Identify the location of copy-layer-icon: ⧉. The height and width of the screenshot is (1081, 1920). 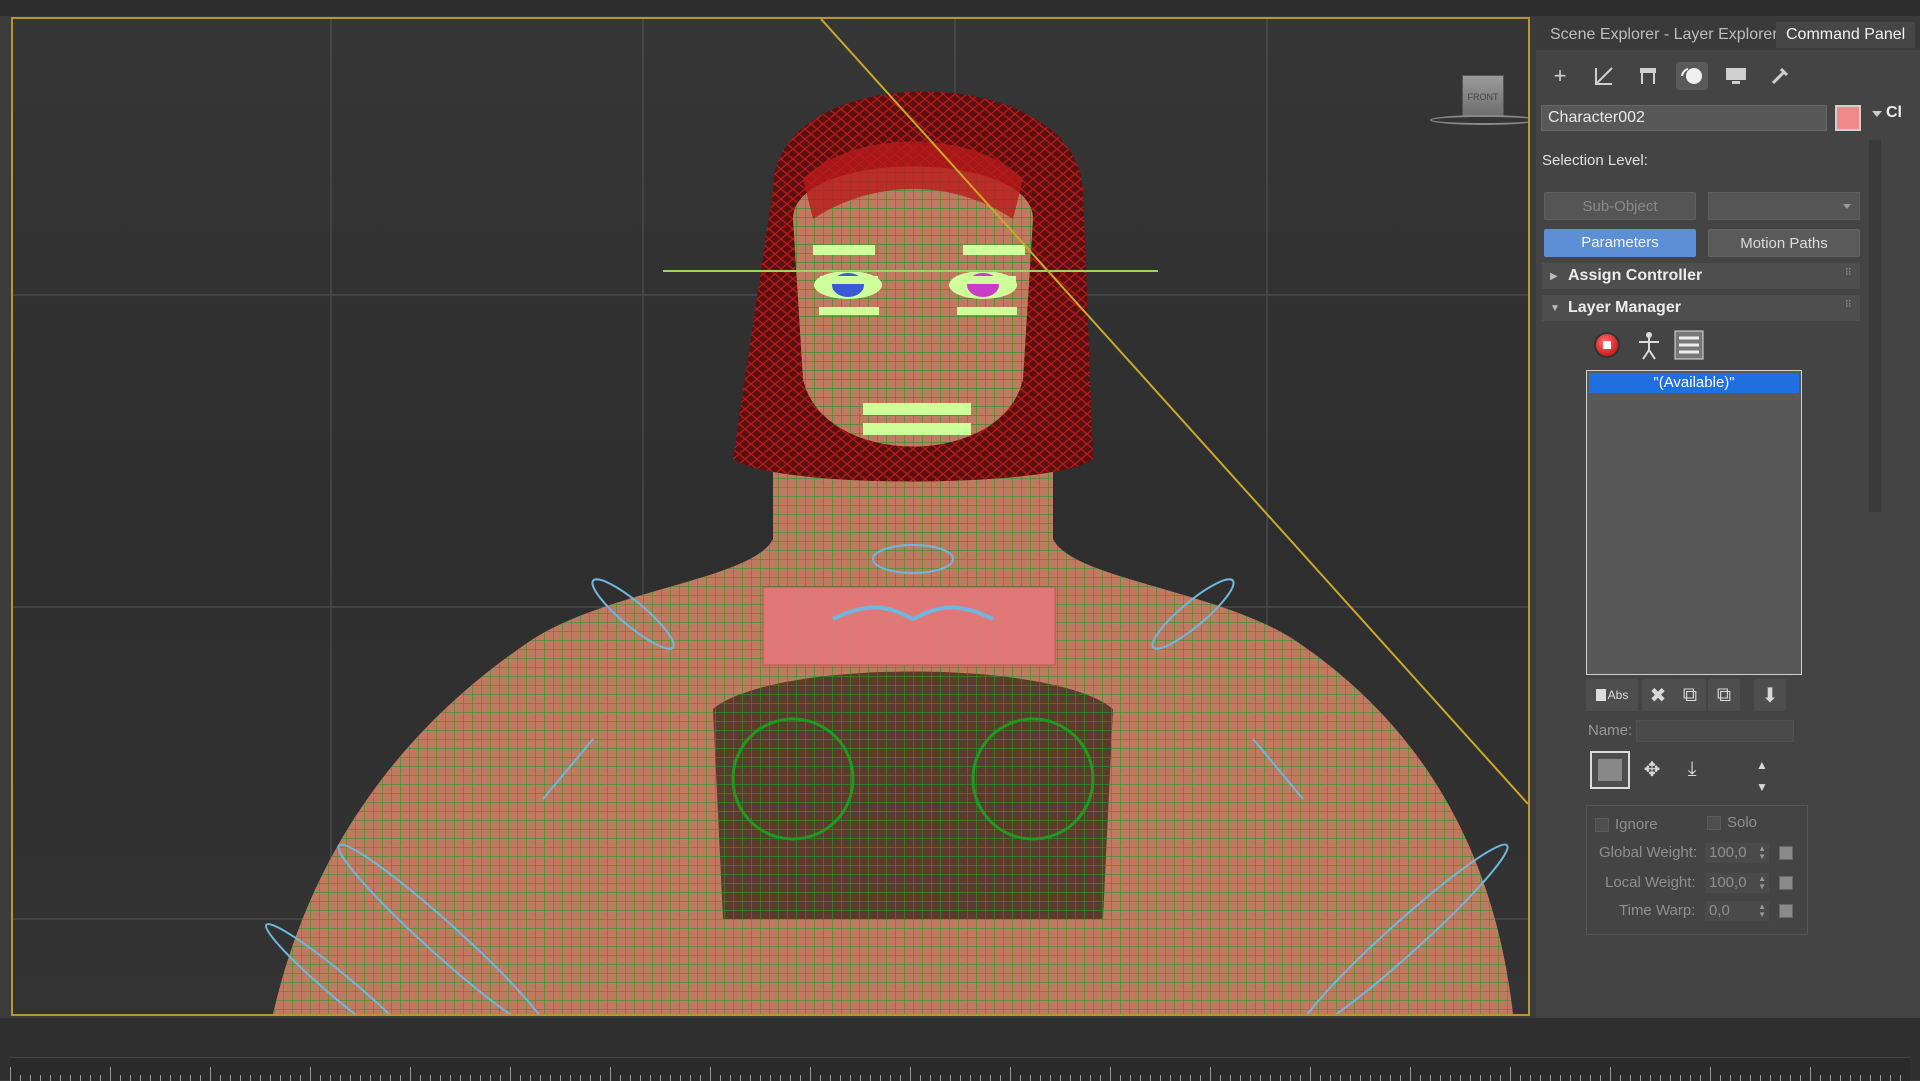
(1690, 695).